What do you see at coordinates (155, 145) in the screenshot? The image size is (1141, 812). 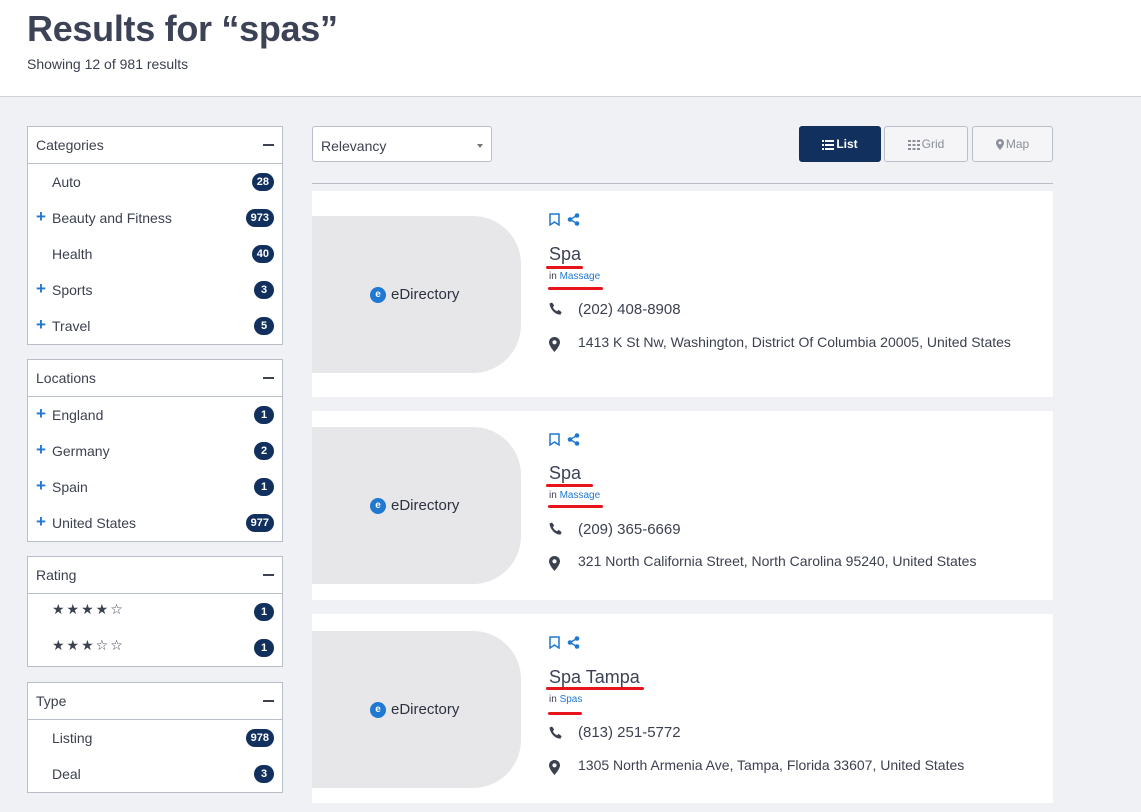 I see `categories-header: Categories` at bounding box center [155, 145].